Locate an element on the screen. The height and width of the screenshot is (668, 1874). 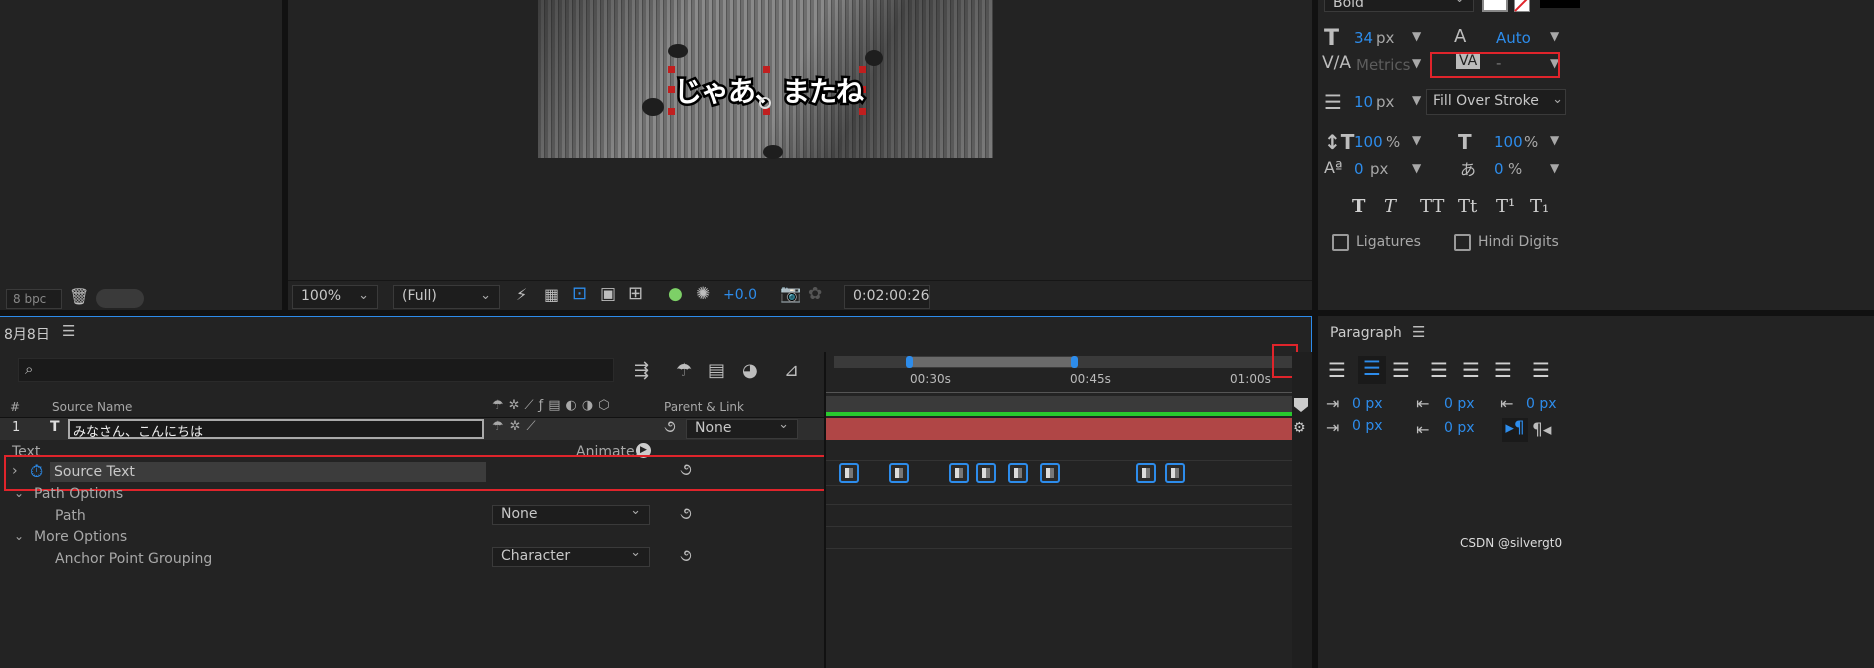
show-snapshot-icon: ✿ is located at coordinates (815, 294).